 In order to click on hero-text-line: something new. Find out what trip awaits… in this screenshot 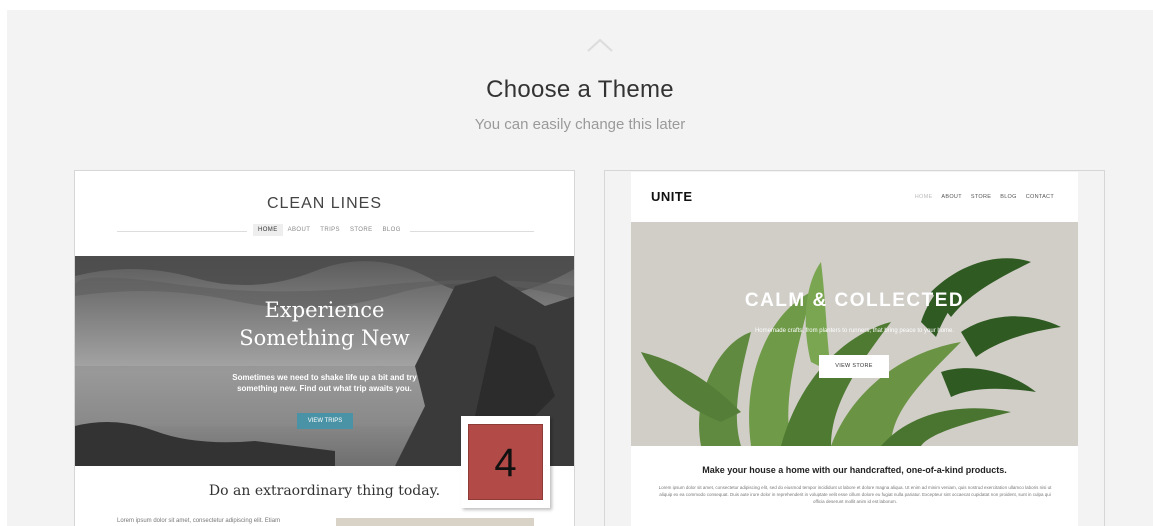, I will do `click(324, 388)`.